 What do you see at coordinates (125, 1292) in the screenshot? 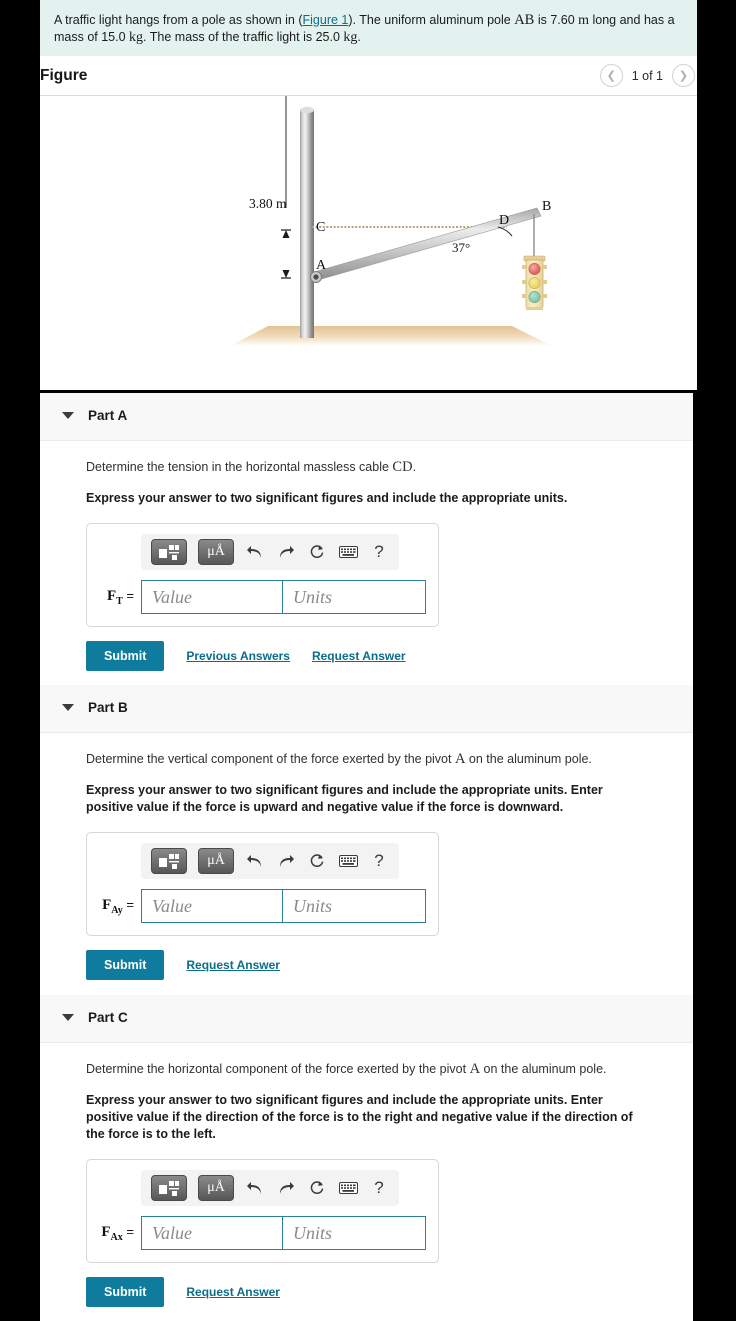
I see `part-c-submit-button: Submit` at bounding box center [125, 1292].